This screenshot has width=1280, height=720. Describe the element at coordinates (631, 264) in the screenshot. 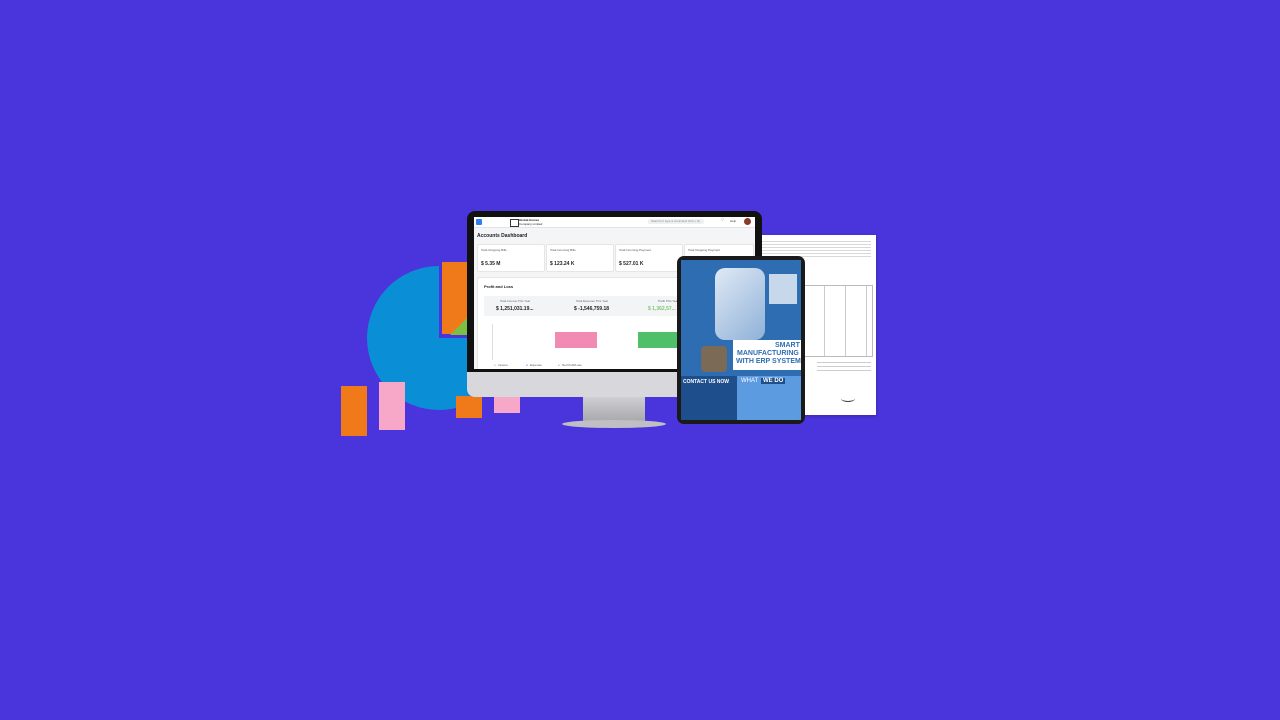

I see `kpi-value: $ 527.01 K` at that location.